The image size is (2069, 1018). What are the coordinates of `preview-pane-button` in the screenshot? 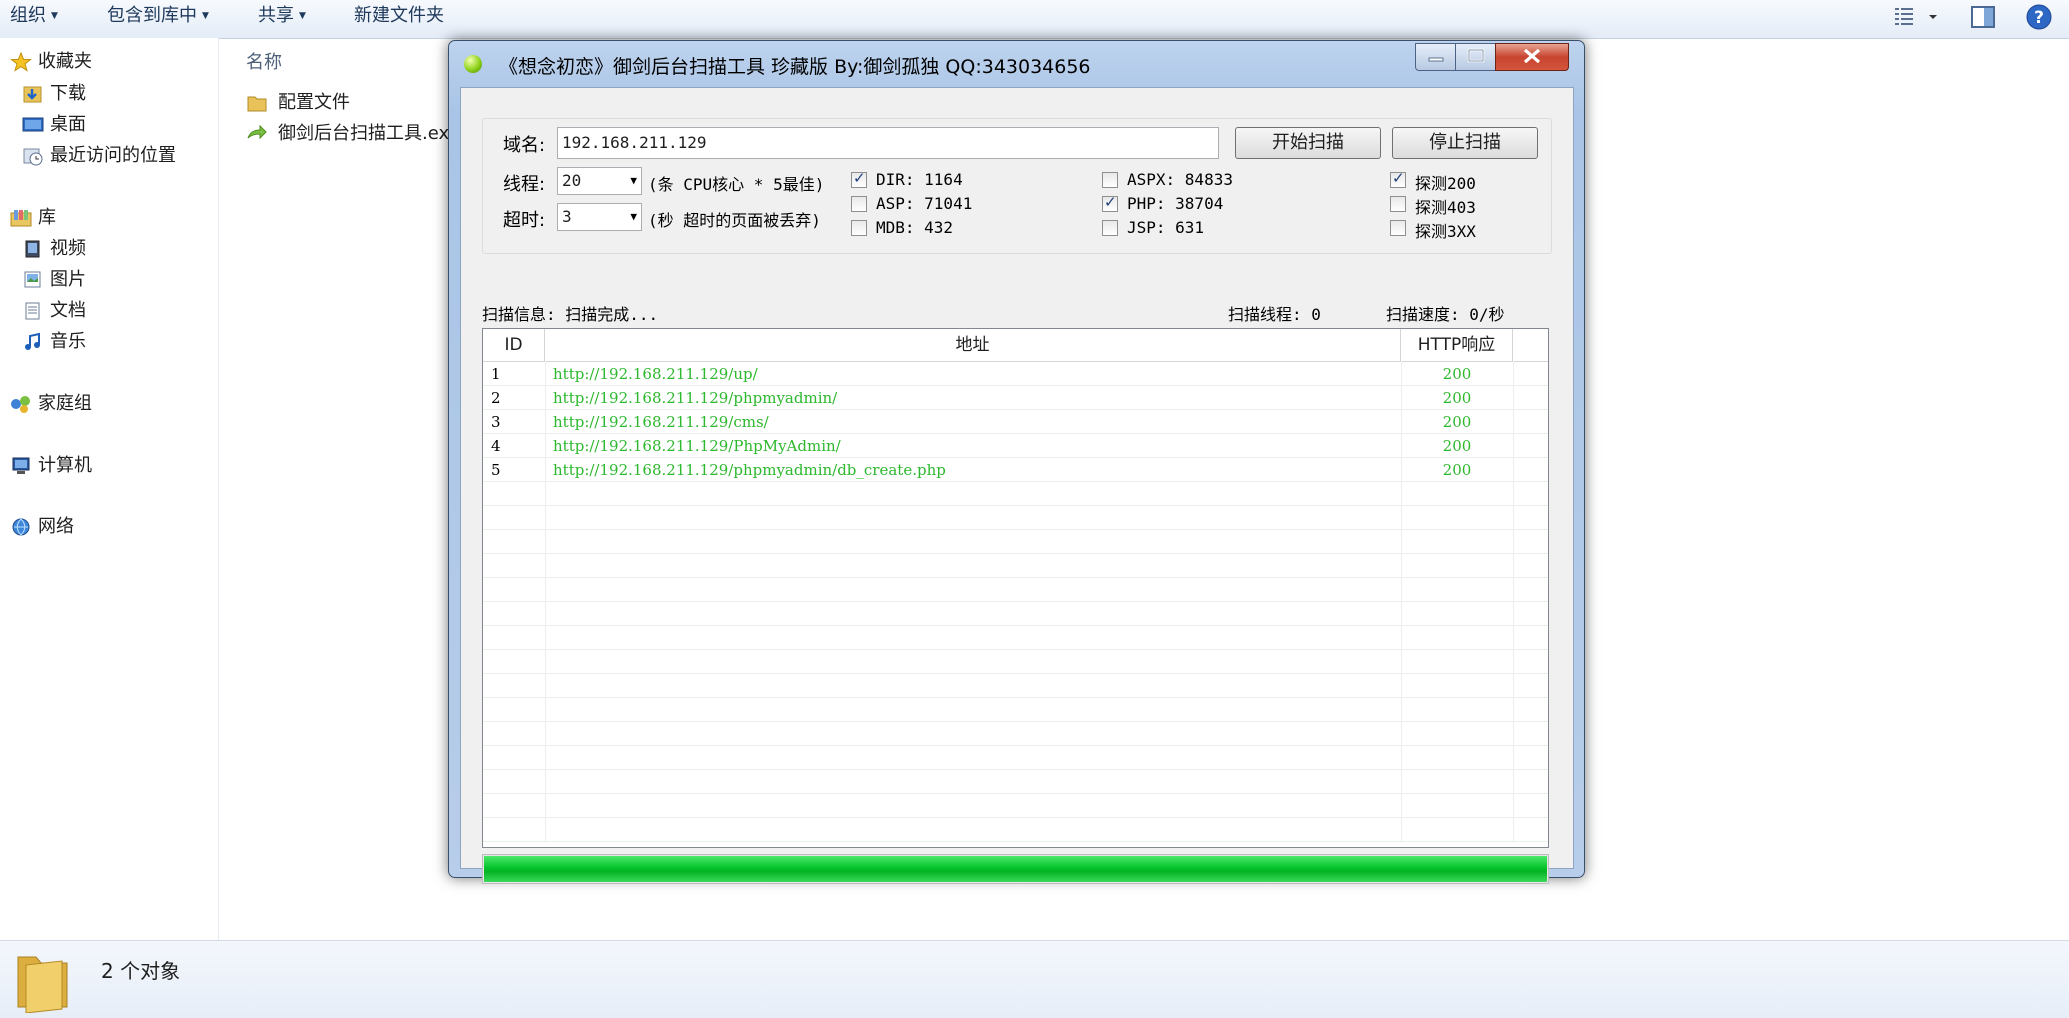 It's located at (1983, 19).